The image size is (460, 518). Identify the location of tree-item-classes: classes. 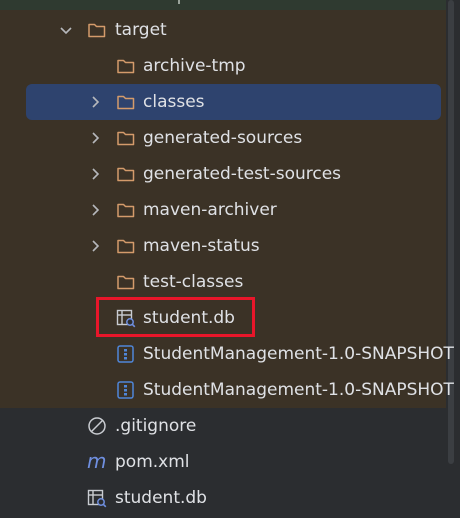
(223, 102).